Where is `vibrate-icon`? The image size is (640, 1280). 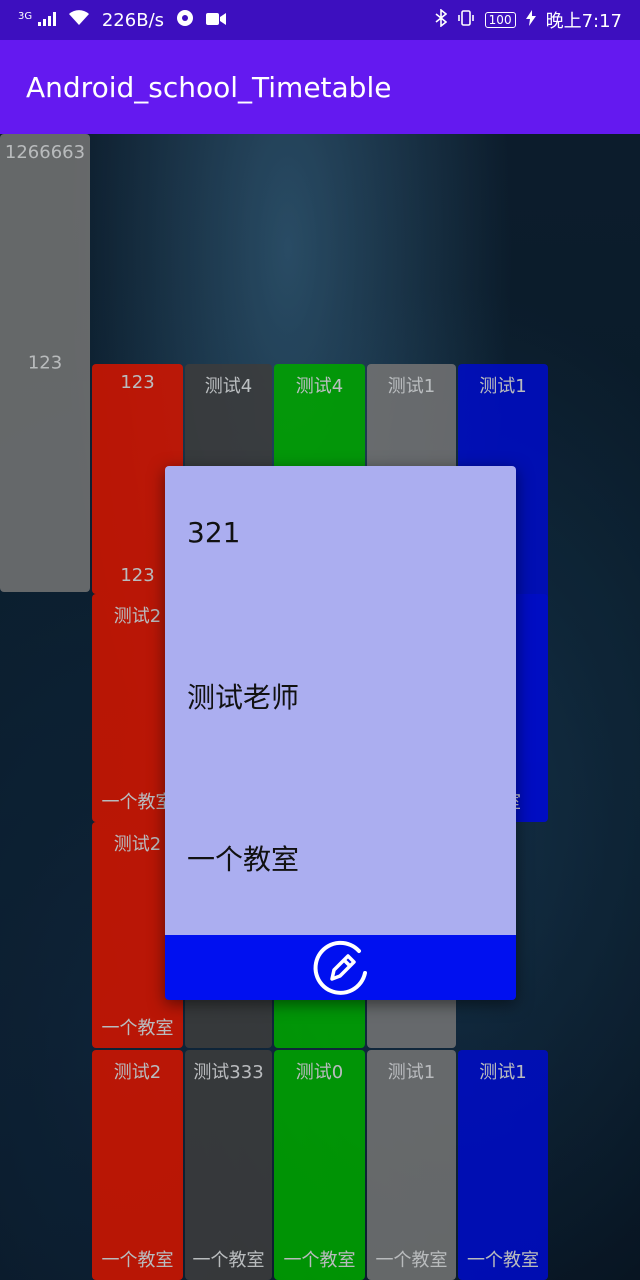
vibrate-icon is located at coordinates (466, 20).